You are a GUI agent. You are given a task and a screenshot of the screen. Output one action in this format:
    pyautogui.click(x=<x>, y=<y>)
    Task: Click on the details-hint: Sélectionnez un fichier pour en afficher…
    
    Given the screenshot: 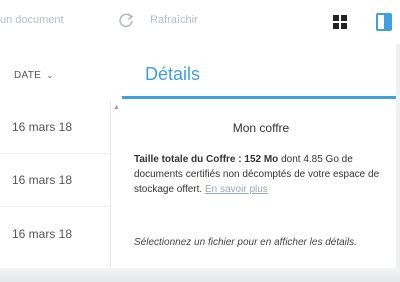 What is the action you would take?
    pyautogui.click(x=245, y=242)
    